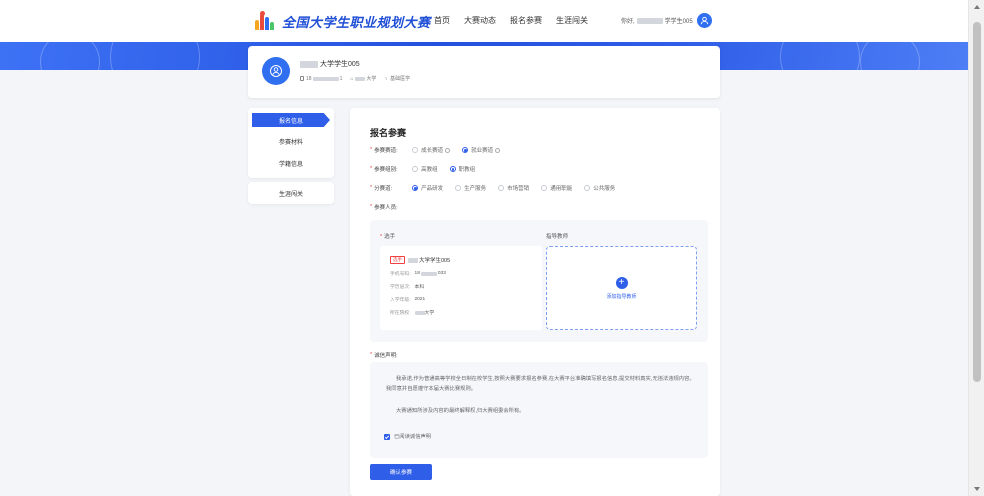 The height and width of the screenshot is (496, 984). Describe the element at coordinates (977, 7) in the screenshot. I see `scroll-up-icon` at that location.